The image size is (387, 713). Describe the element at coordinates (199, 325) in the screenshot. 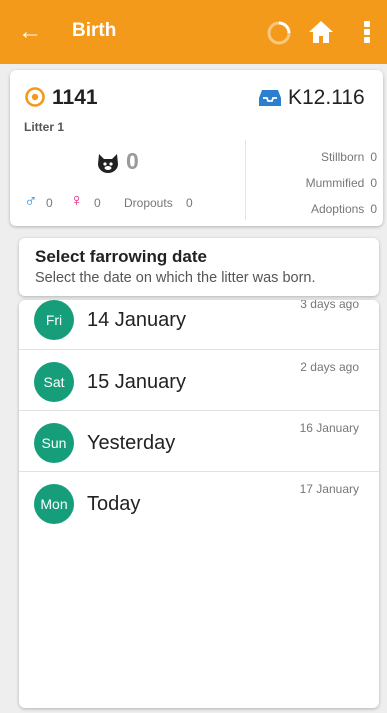

I see `date-row-fri: Fri 14 January 3 days ago` at that location.